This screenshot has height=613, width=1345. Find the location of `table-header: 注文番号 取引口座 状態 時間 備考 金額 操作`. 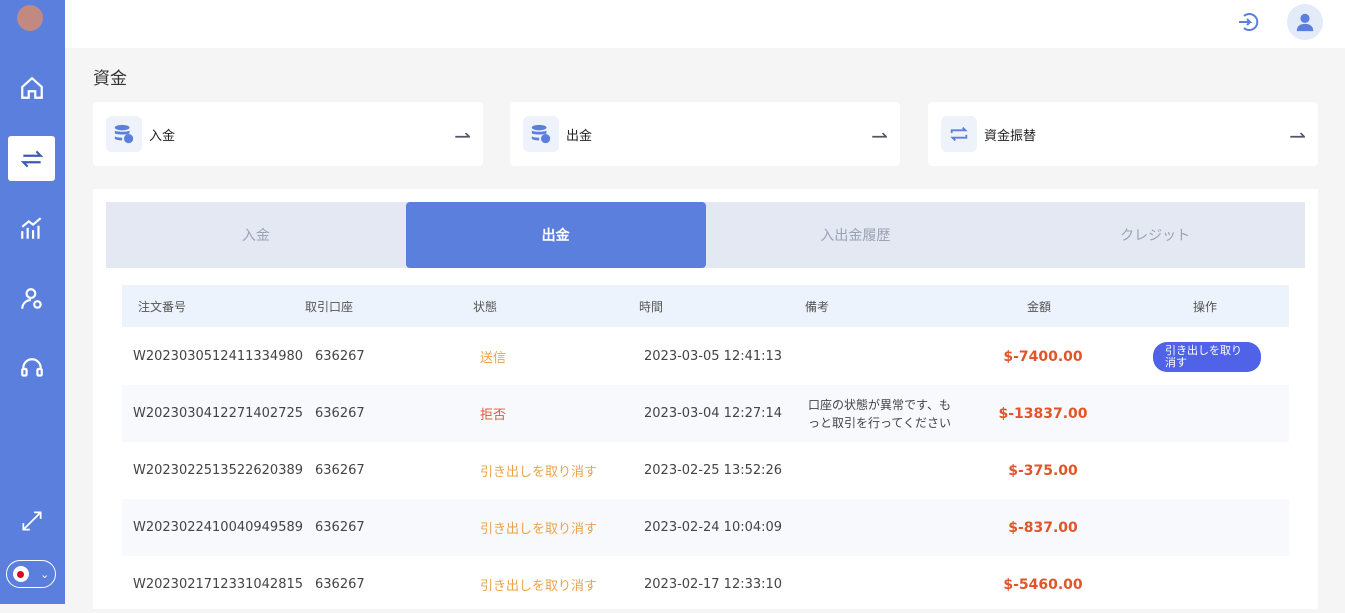

table-header: 注文番号 取引口座 状態 時間 備考 金額 操作 is located at coordinates (705, 306).